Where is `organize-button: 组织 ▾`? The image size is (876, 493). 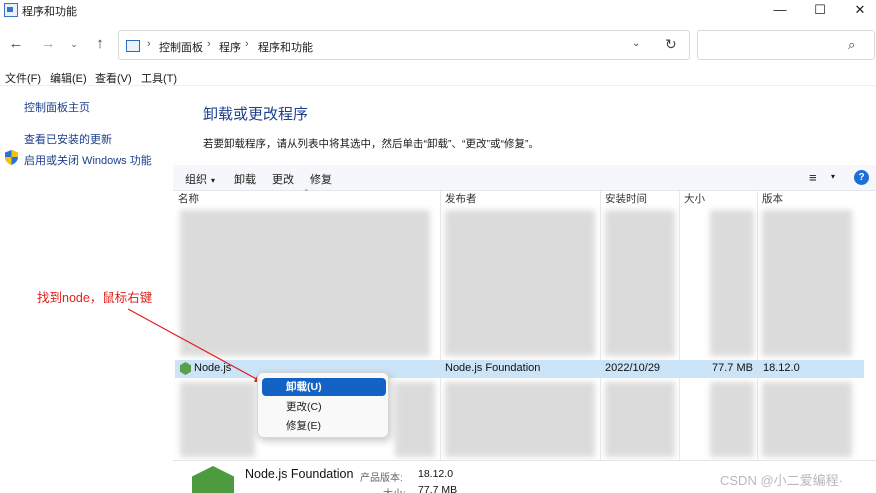 organize-button: 组织 ▾ is located at coordinates (200, 179).